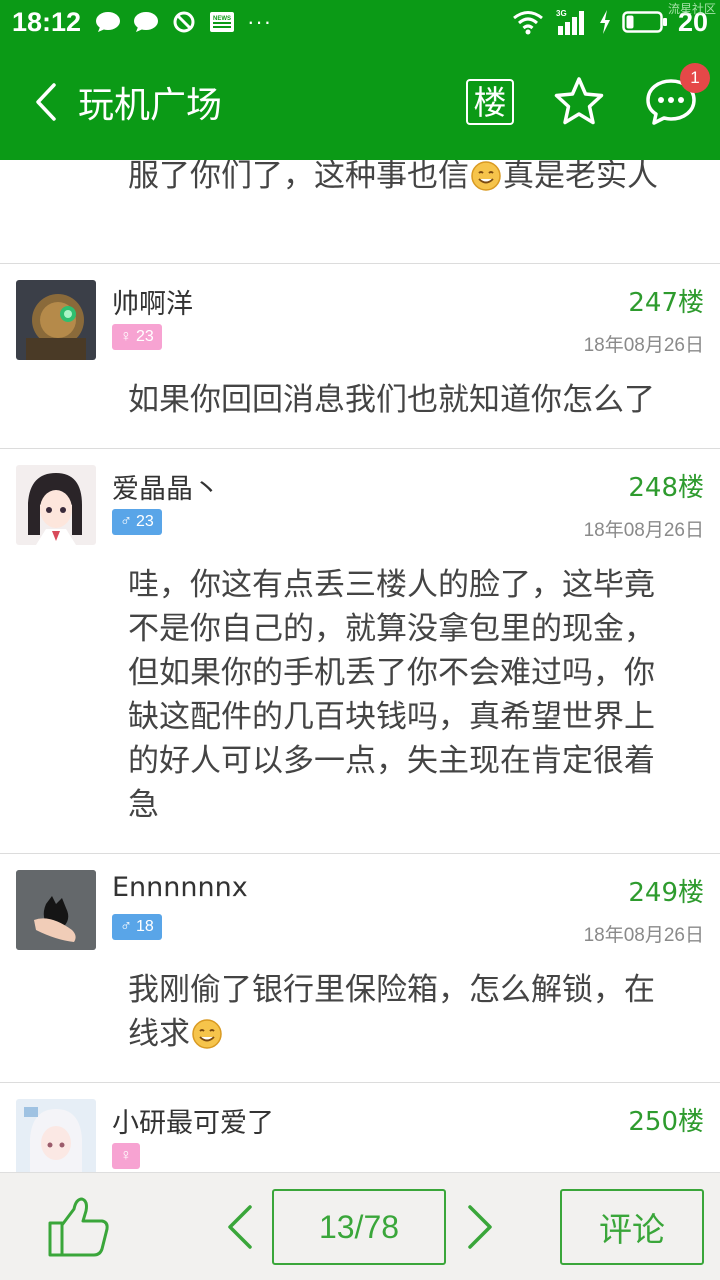 Image resolution: width=720 pixels, height=1280 pixels. I want to click on reply-header: 小研最可爱了 ♀ 250楼, so click(360, 1127).